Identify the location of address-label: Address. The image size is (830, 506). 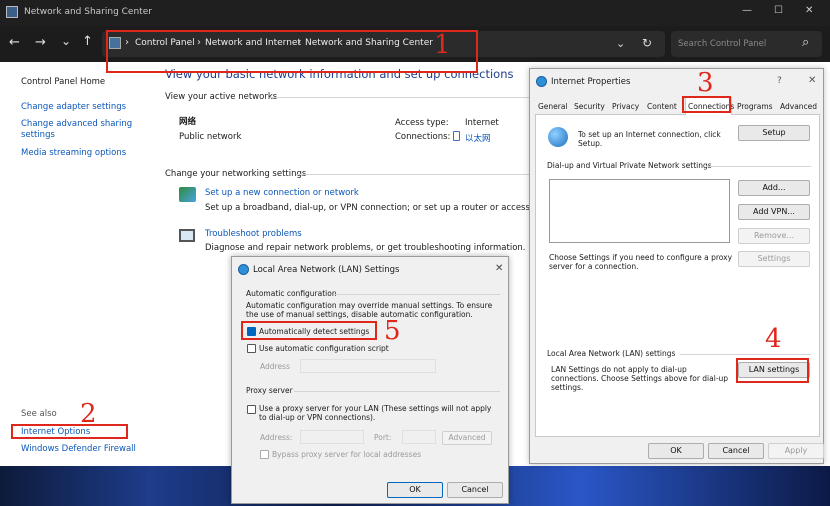
(275, 366).